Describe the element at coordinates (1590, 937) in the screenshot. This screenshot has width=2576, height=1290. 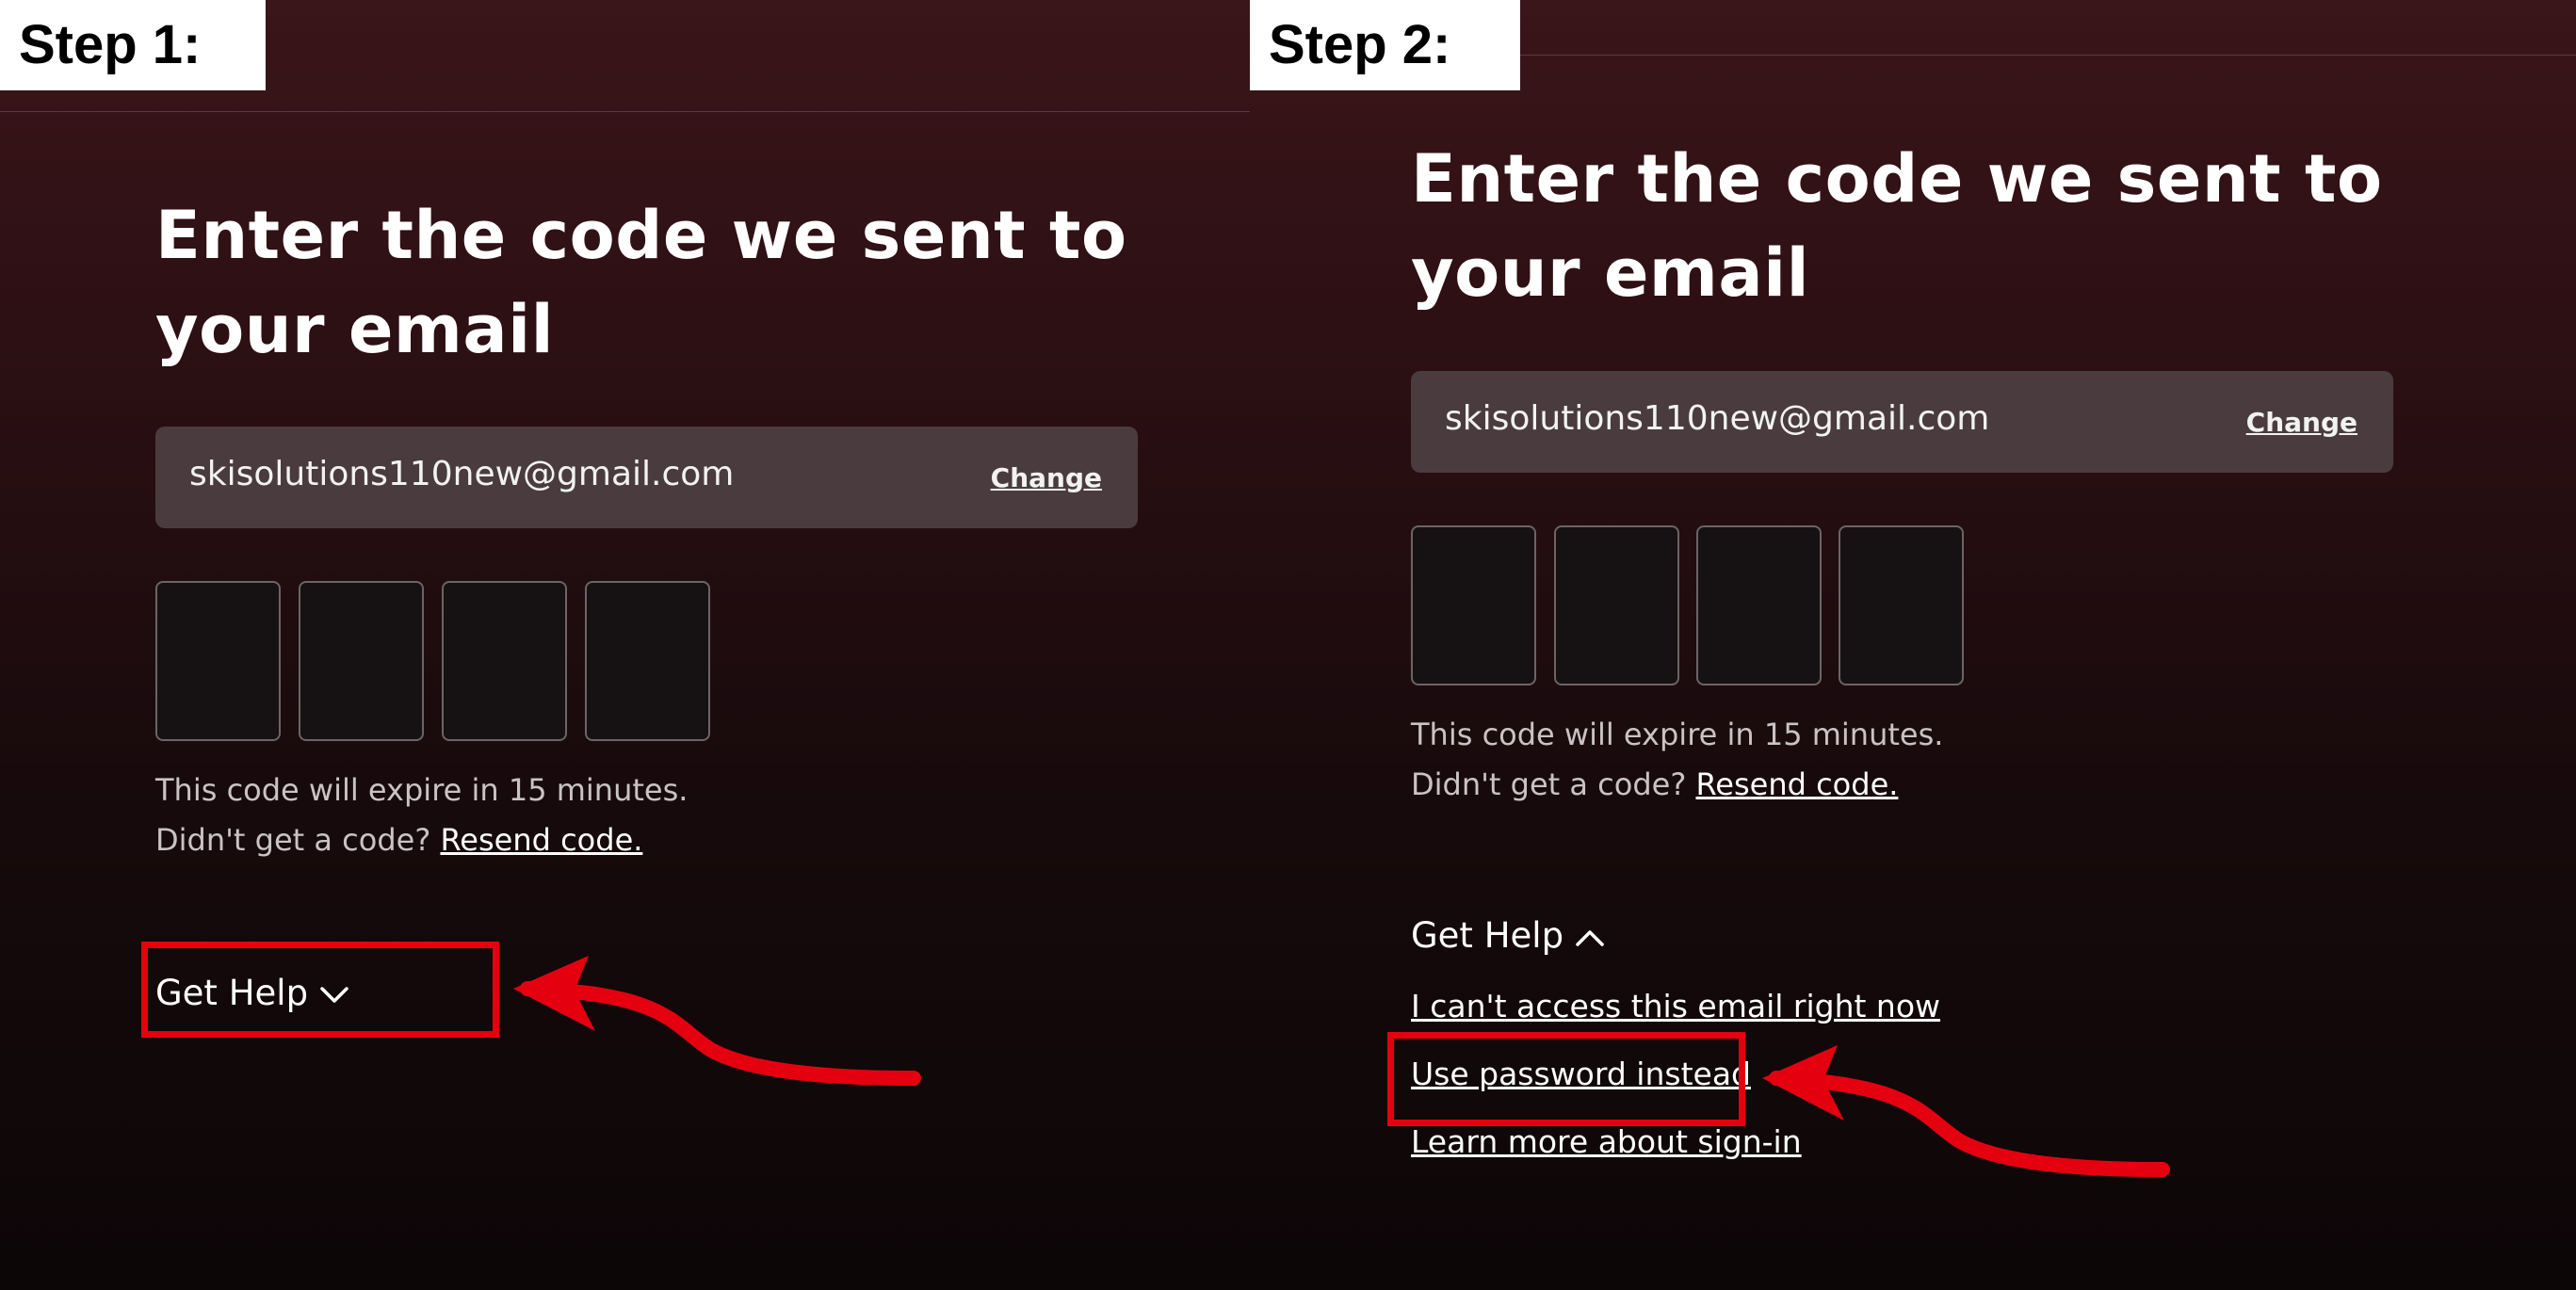
I see `chevron-up-icon` at that location.